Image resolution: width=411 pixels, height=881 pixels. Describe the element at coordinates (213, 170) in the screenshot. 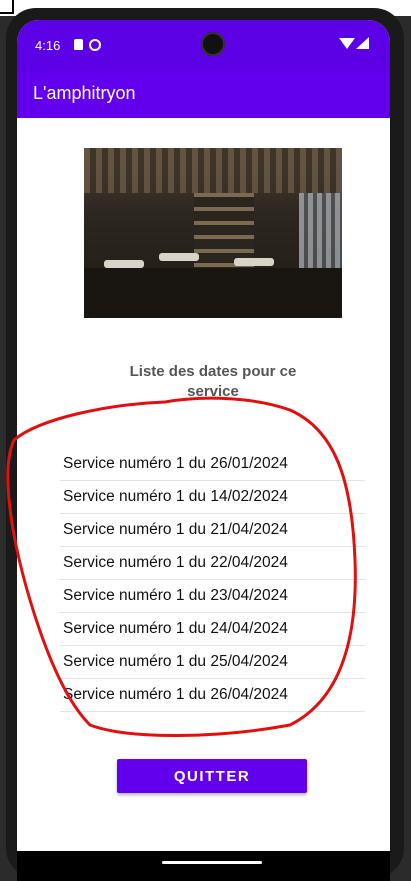

I see `image-ceiling` at that location.